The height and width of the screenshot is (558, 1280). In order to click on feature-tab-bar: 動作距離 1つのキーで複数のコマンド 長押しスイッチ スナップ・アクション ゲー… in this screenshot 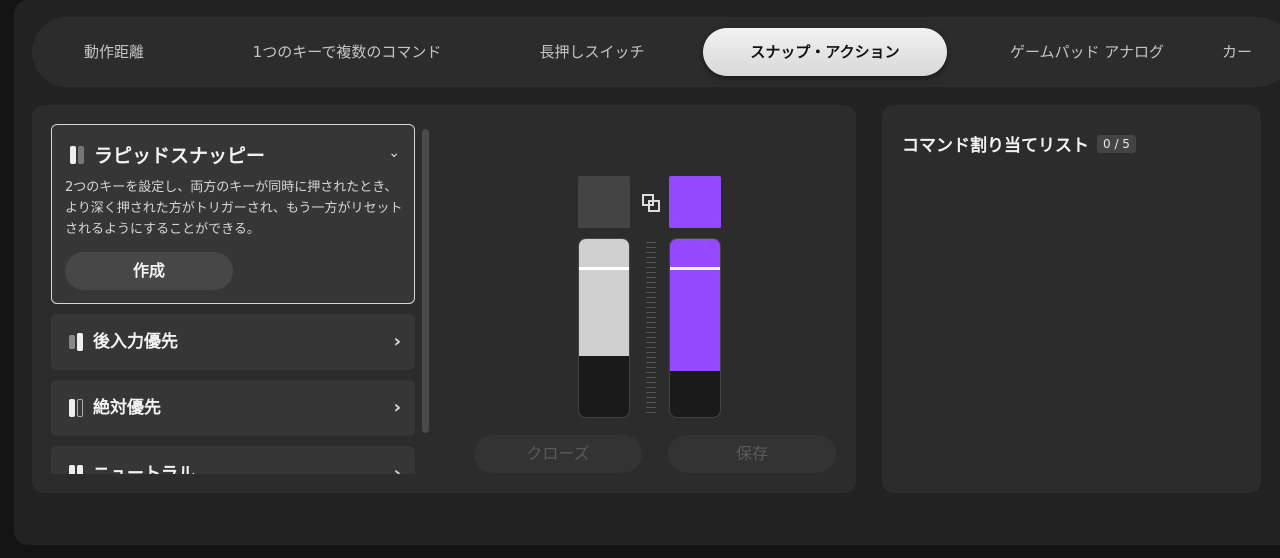, I will do `click(656, 52)`.